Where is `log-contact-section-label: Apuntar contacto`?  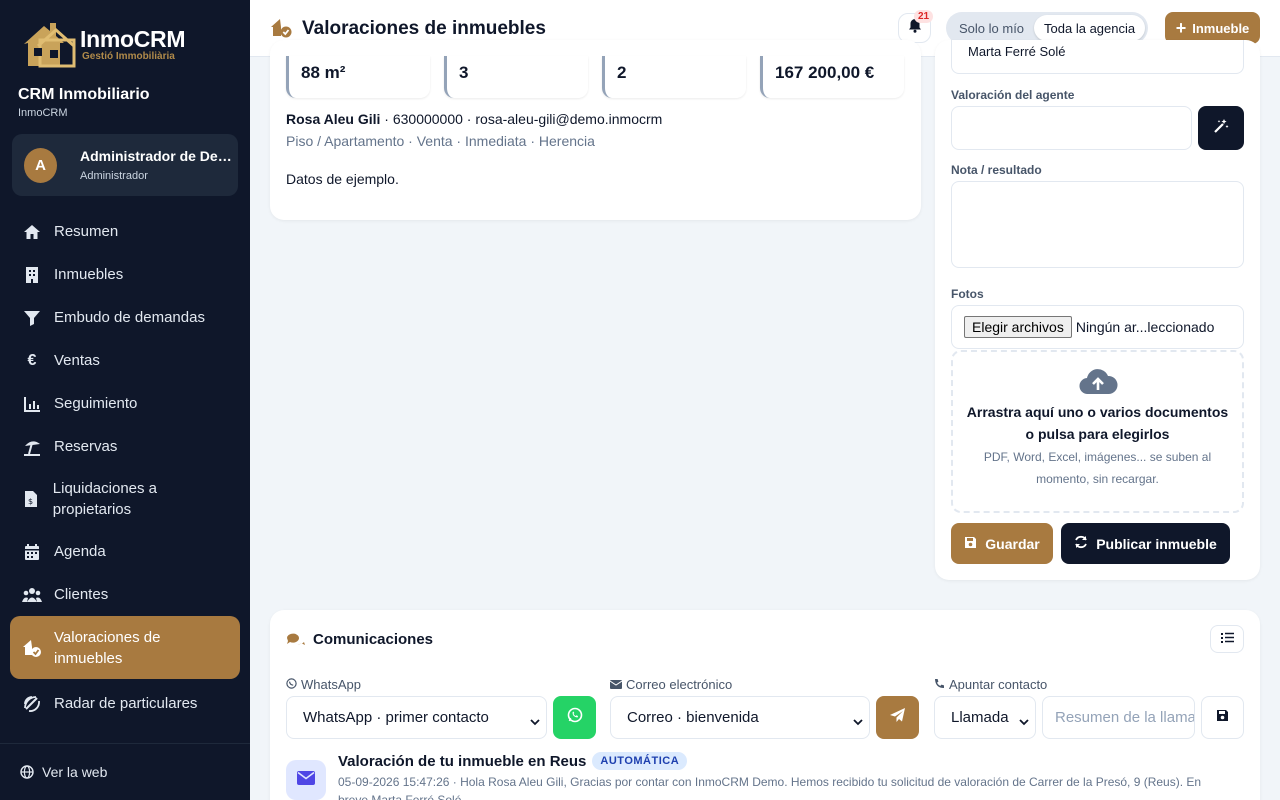
log-contact-section-label: Apuntar contacto is located at coordinates (990, 684).